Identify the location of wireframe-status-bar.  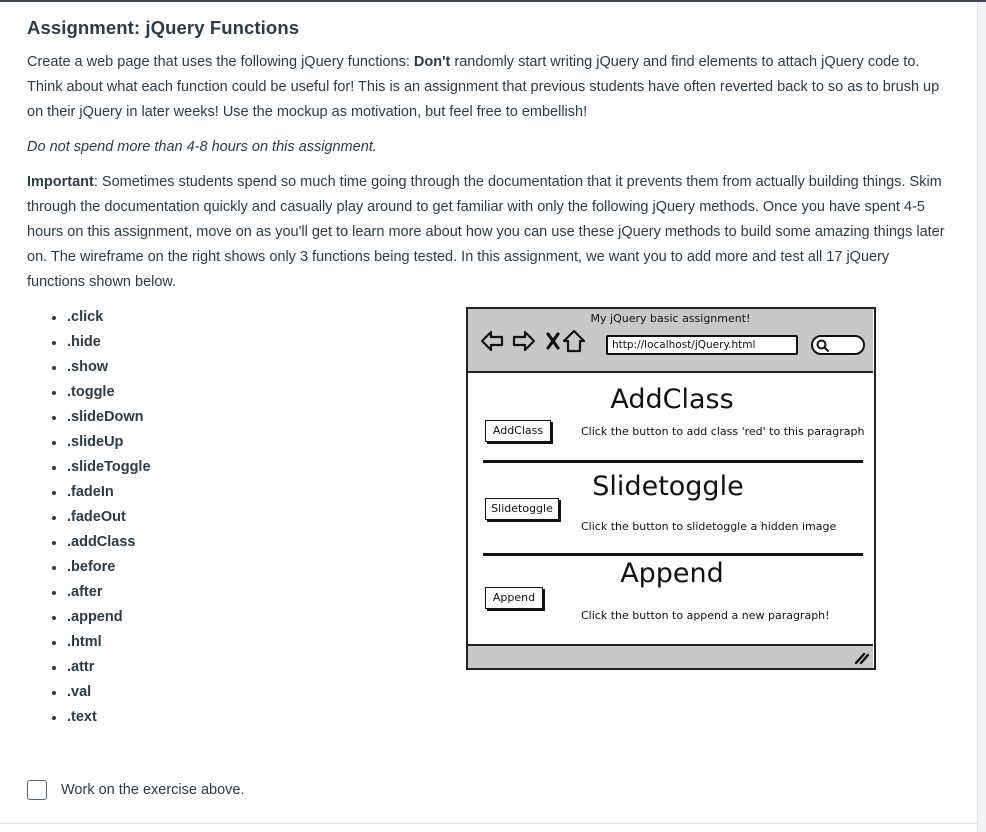
(670, 656).